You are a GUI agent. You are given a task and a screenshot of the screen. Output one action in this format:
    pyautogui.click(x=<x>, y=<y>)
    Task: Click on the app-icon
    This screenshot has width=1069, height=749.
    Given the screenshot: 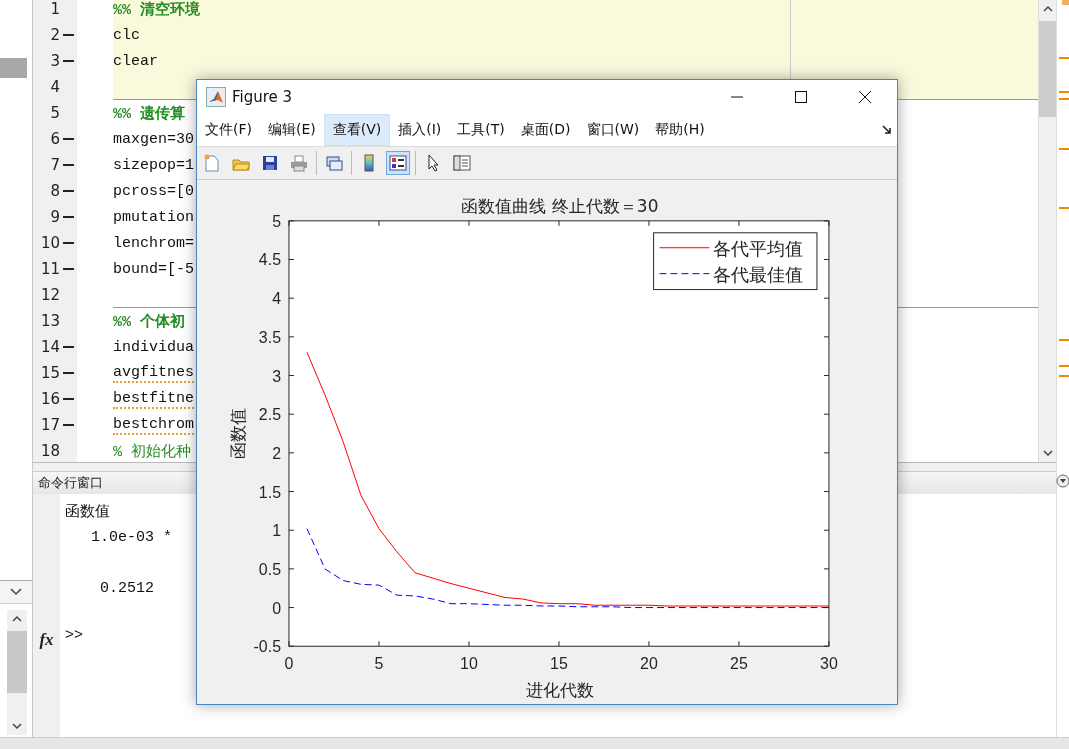 What is the action you would take?
    pyautogui.click(x=216, y=97)
    